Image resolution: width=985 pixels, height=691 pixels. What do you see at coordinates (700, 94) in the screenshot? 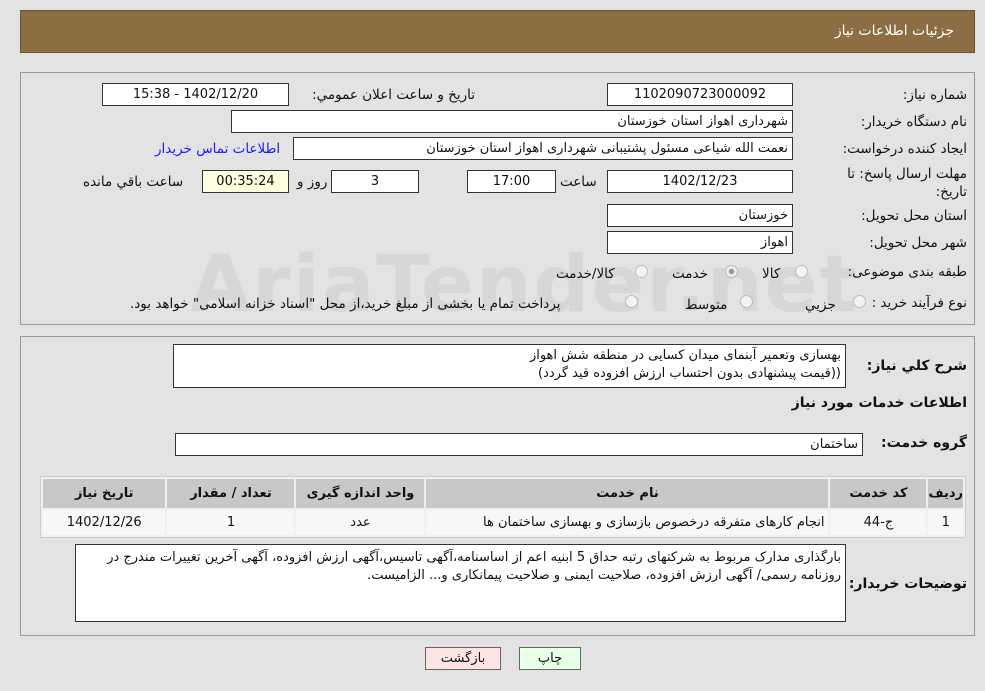
I see `need-number-field: 1102090723000092` at bounding box center [700, 94].